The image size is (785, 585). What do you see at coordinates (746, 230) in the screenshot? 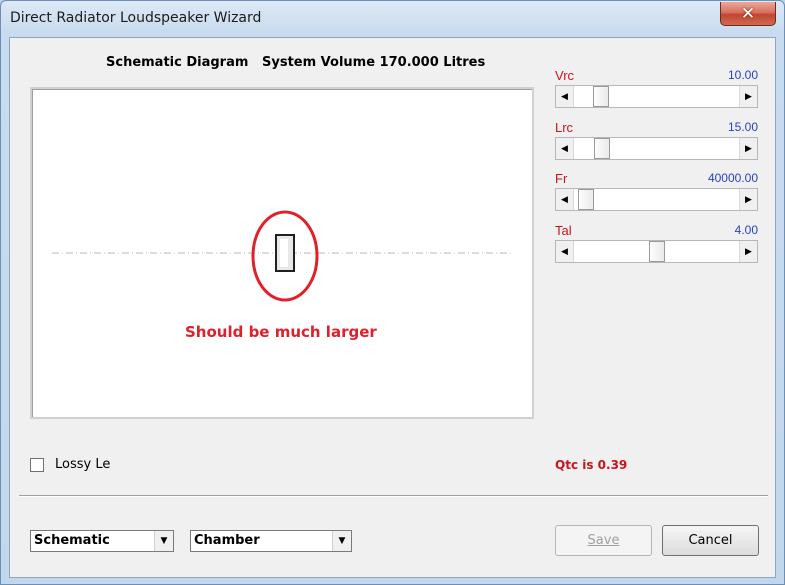
I see `param-value: 4.00` at bounding box center [746, 230].